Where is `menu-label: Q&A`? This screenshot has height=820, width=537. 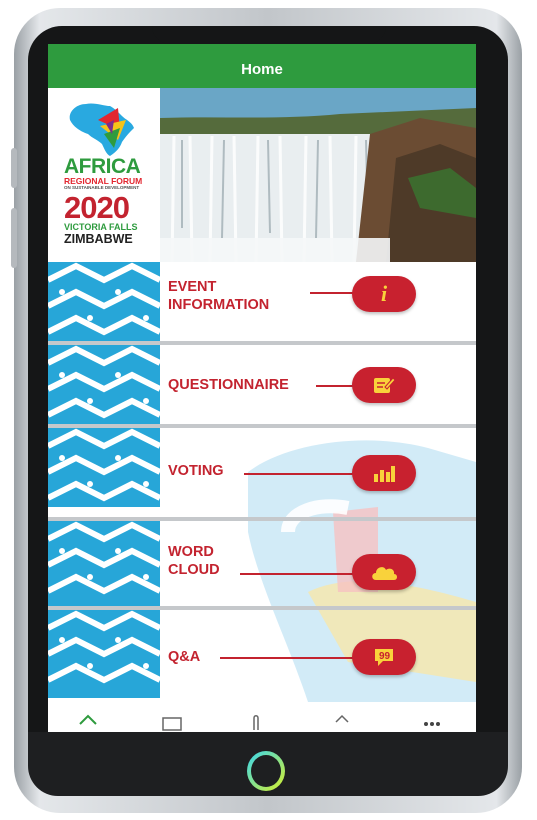
menu-label: Q&A is located at coordinates (184, 657).